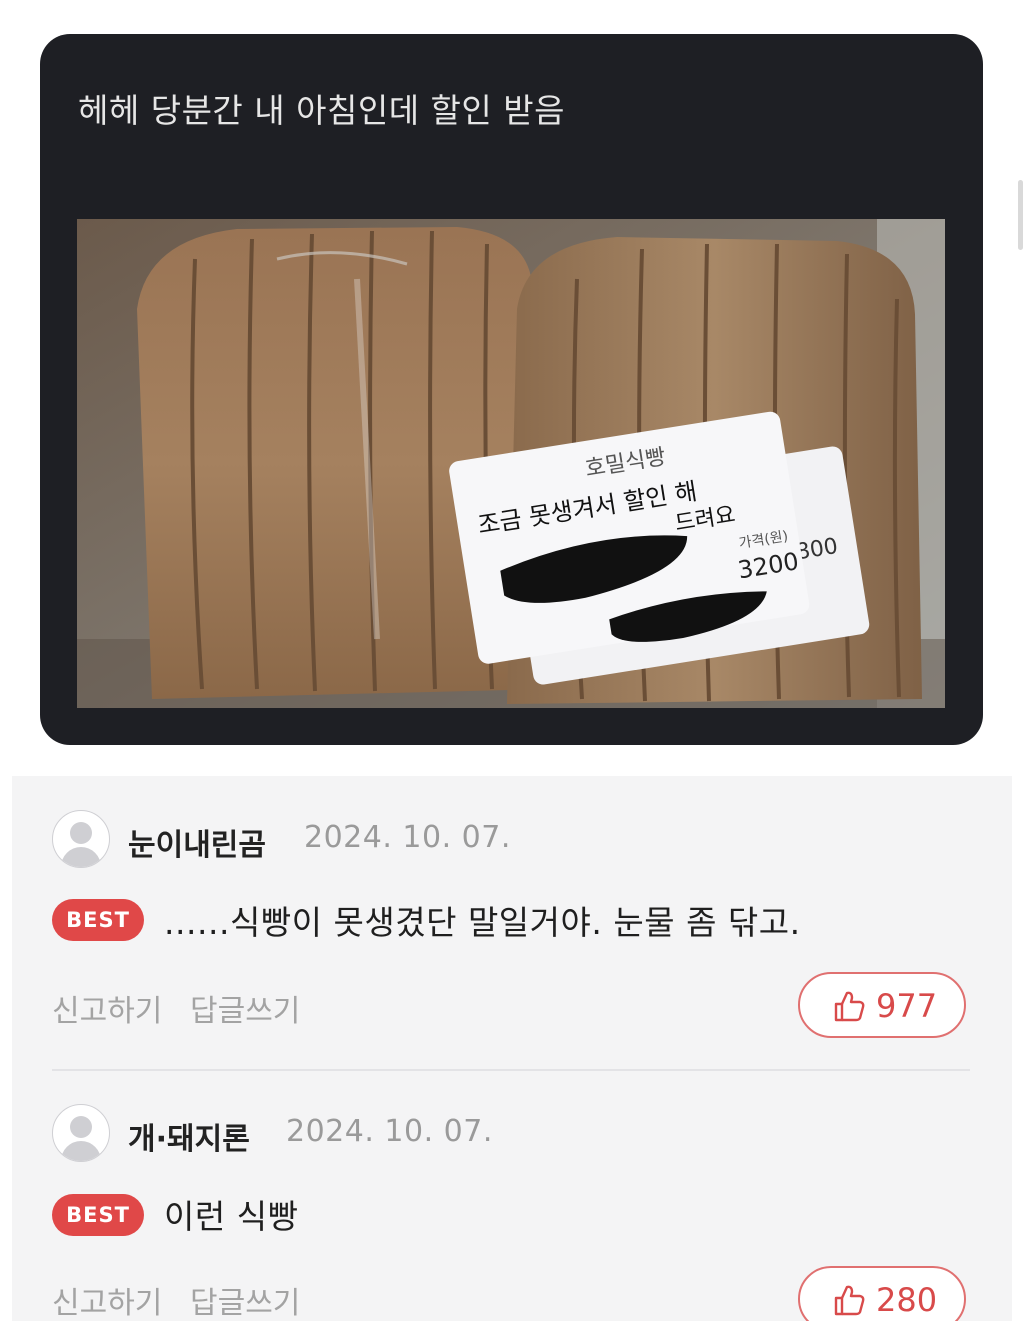  I want to click on like-button: 280, so click(882, 1293).